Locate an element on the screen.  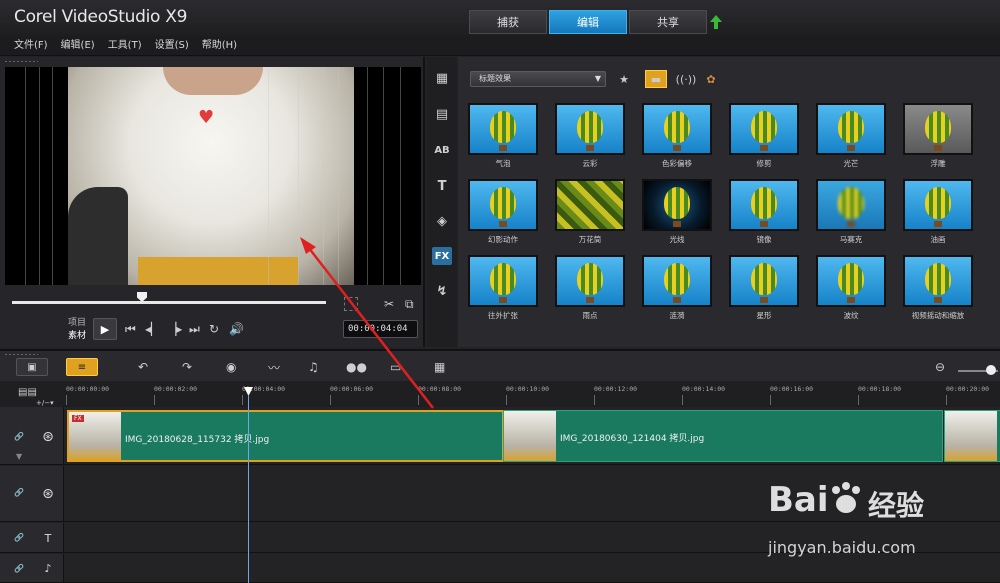
video-filter-icon: ▬ is located at coordinates (656, 79).